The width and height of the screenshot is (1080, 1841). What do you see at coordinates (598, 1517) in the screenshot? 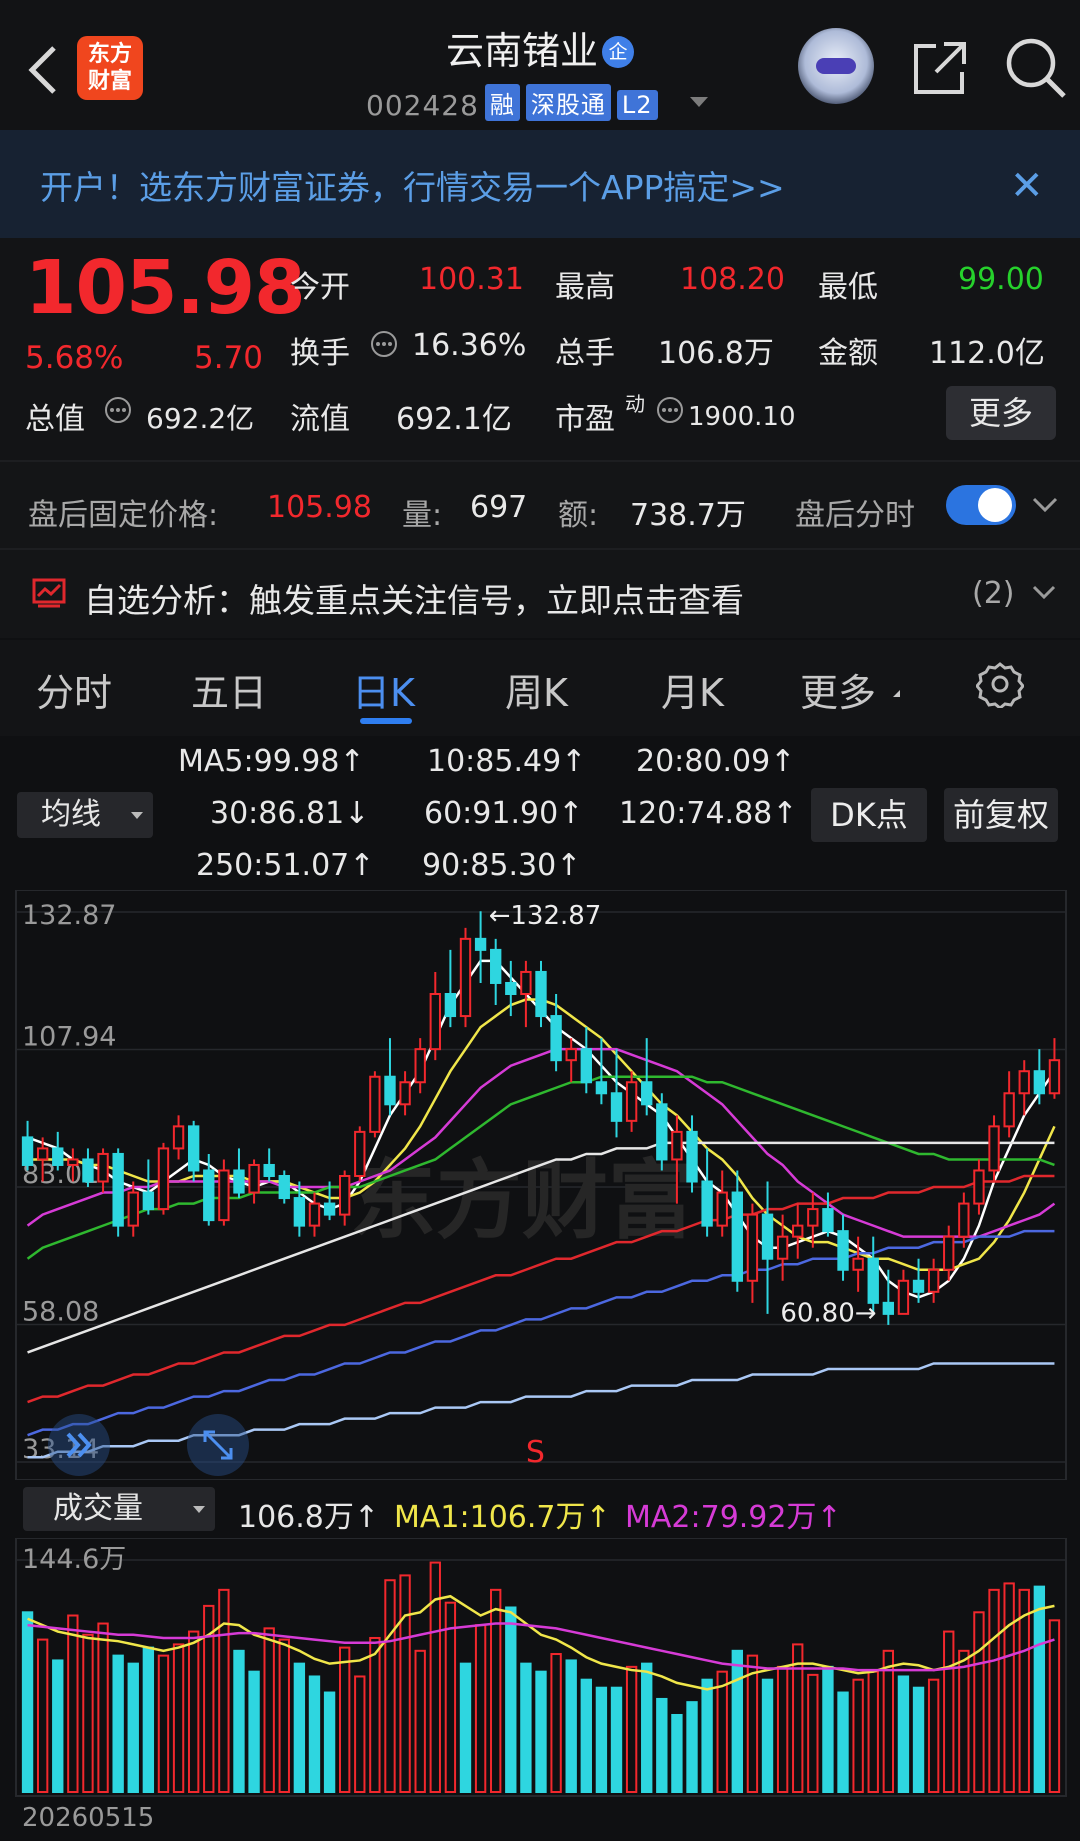
I see `volume-arrow: ↑` at bounding box center [598, 1517].